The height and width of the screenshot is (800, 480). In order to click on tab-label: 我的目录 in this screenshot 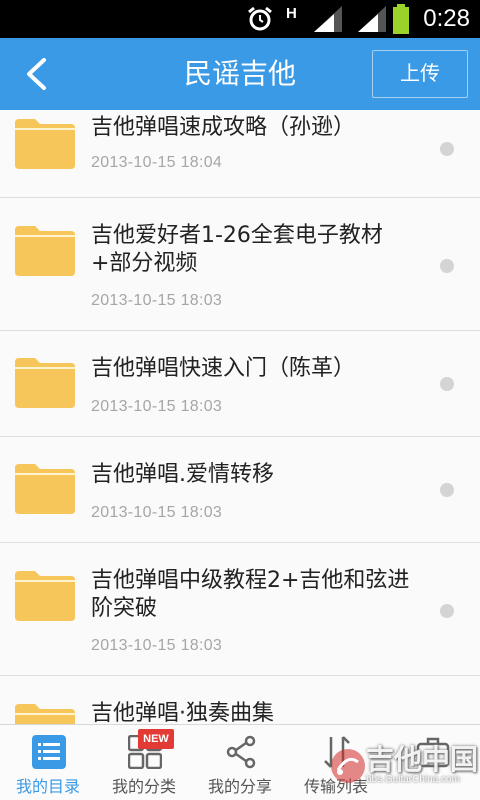, I will do `click(47, 786)`.